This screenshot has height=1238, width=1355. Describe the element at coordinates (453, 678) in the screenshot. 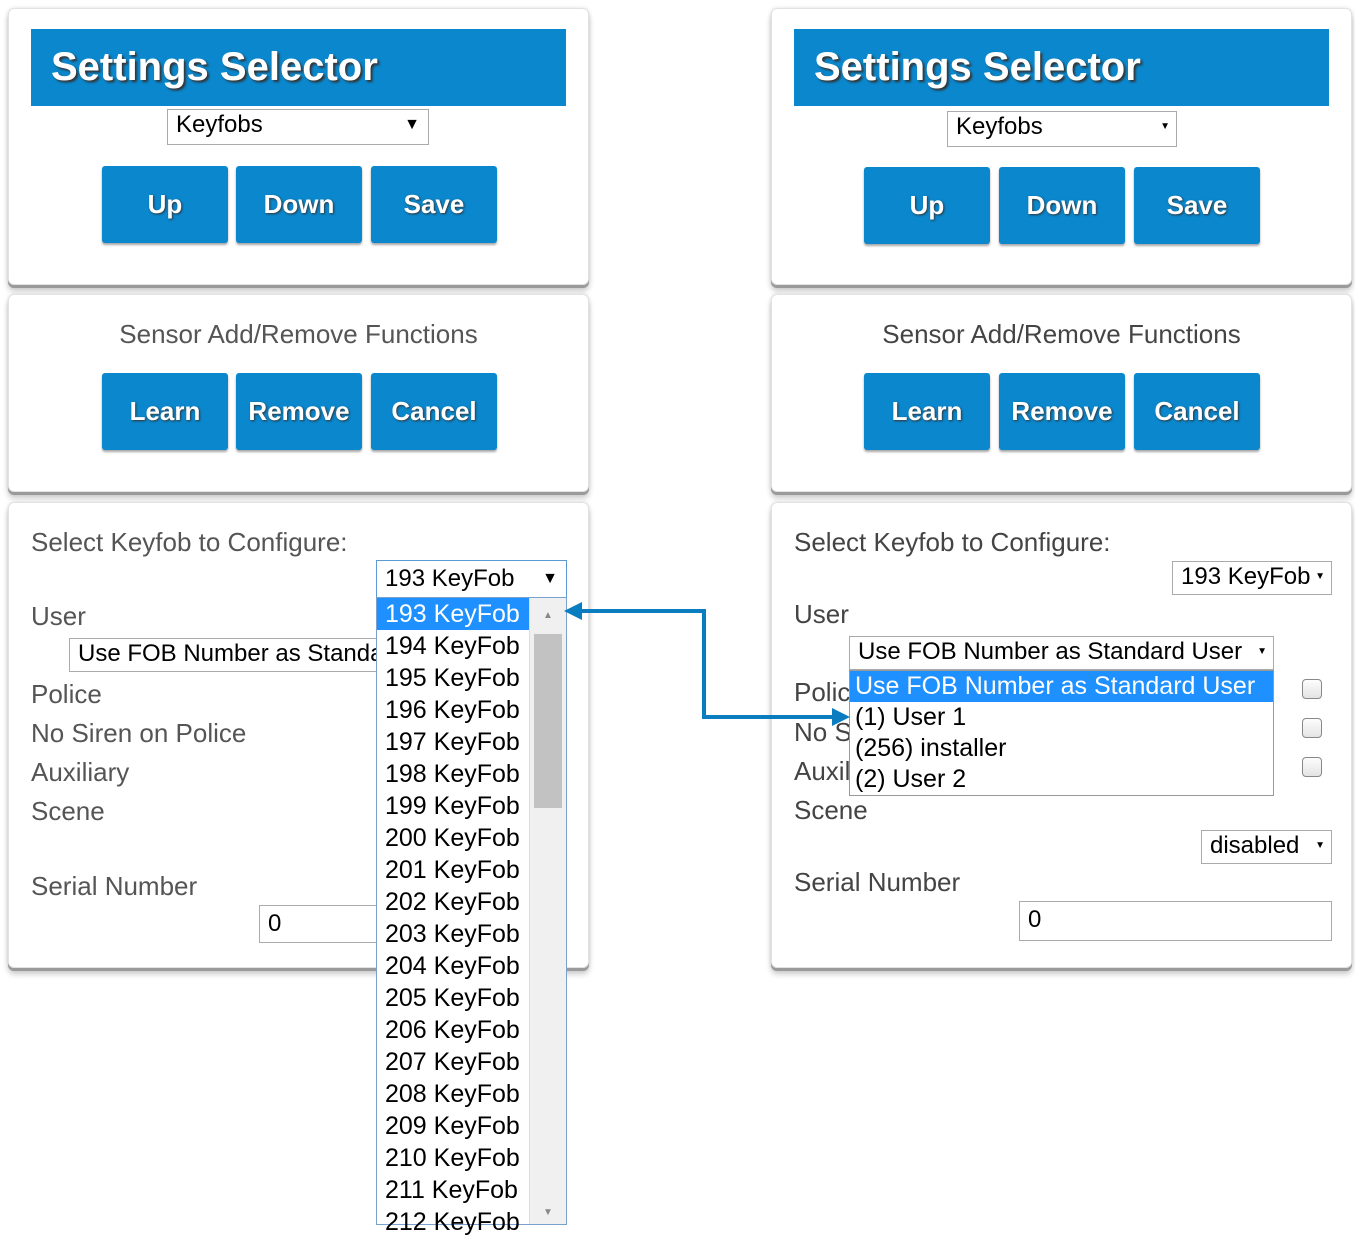

I see `keyfob-option: 195 KeyFob` at that location.